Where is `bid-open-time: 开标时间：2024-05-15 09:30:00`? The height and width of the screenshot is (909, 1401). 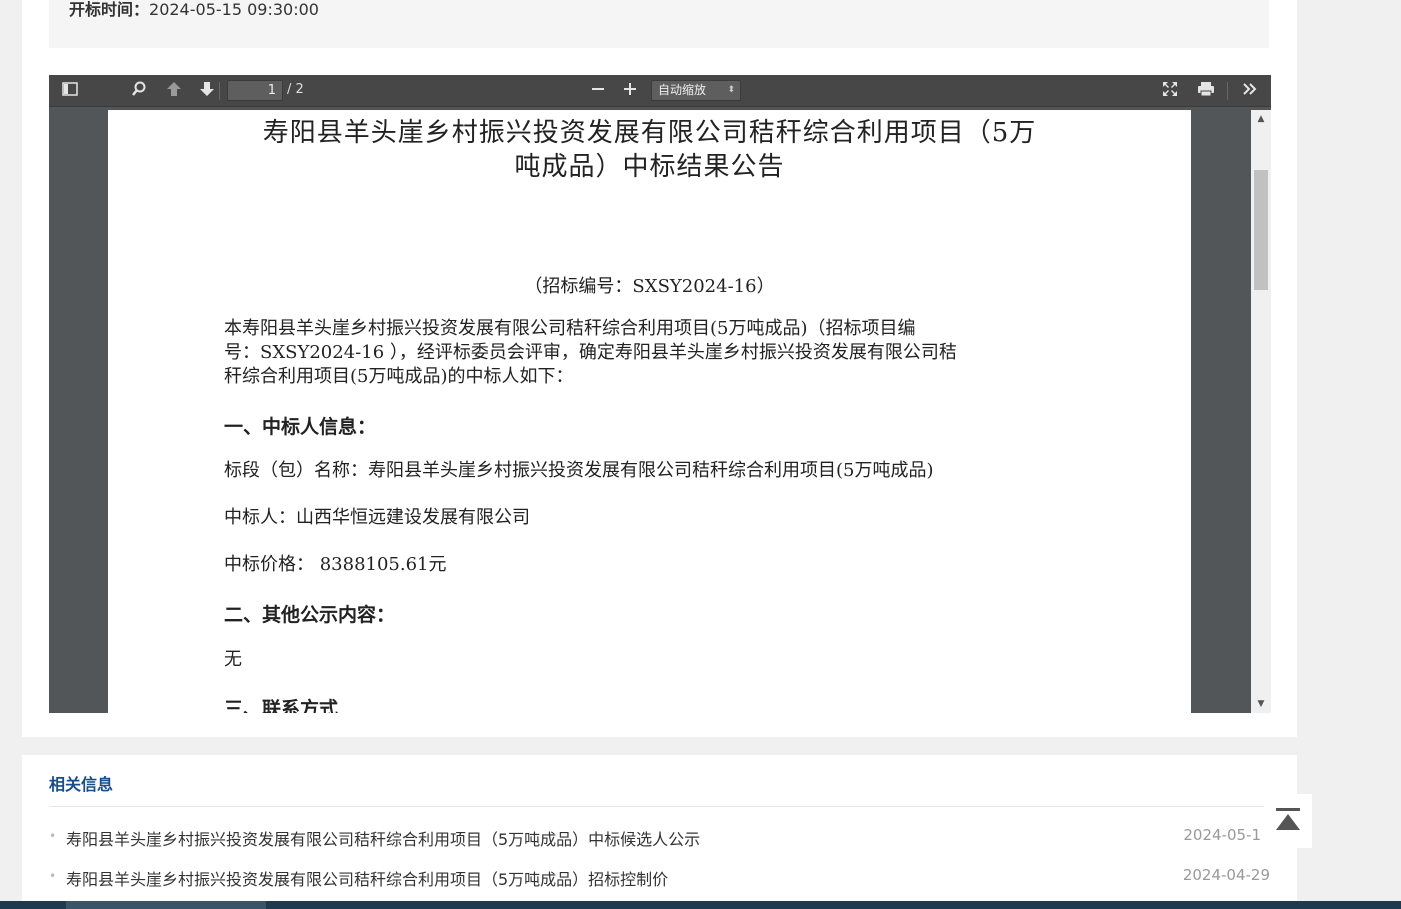 bid-open-time: 开标时间：2024-05-15 09:30:00 is located at coordinates (194, 10).